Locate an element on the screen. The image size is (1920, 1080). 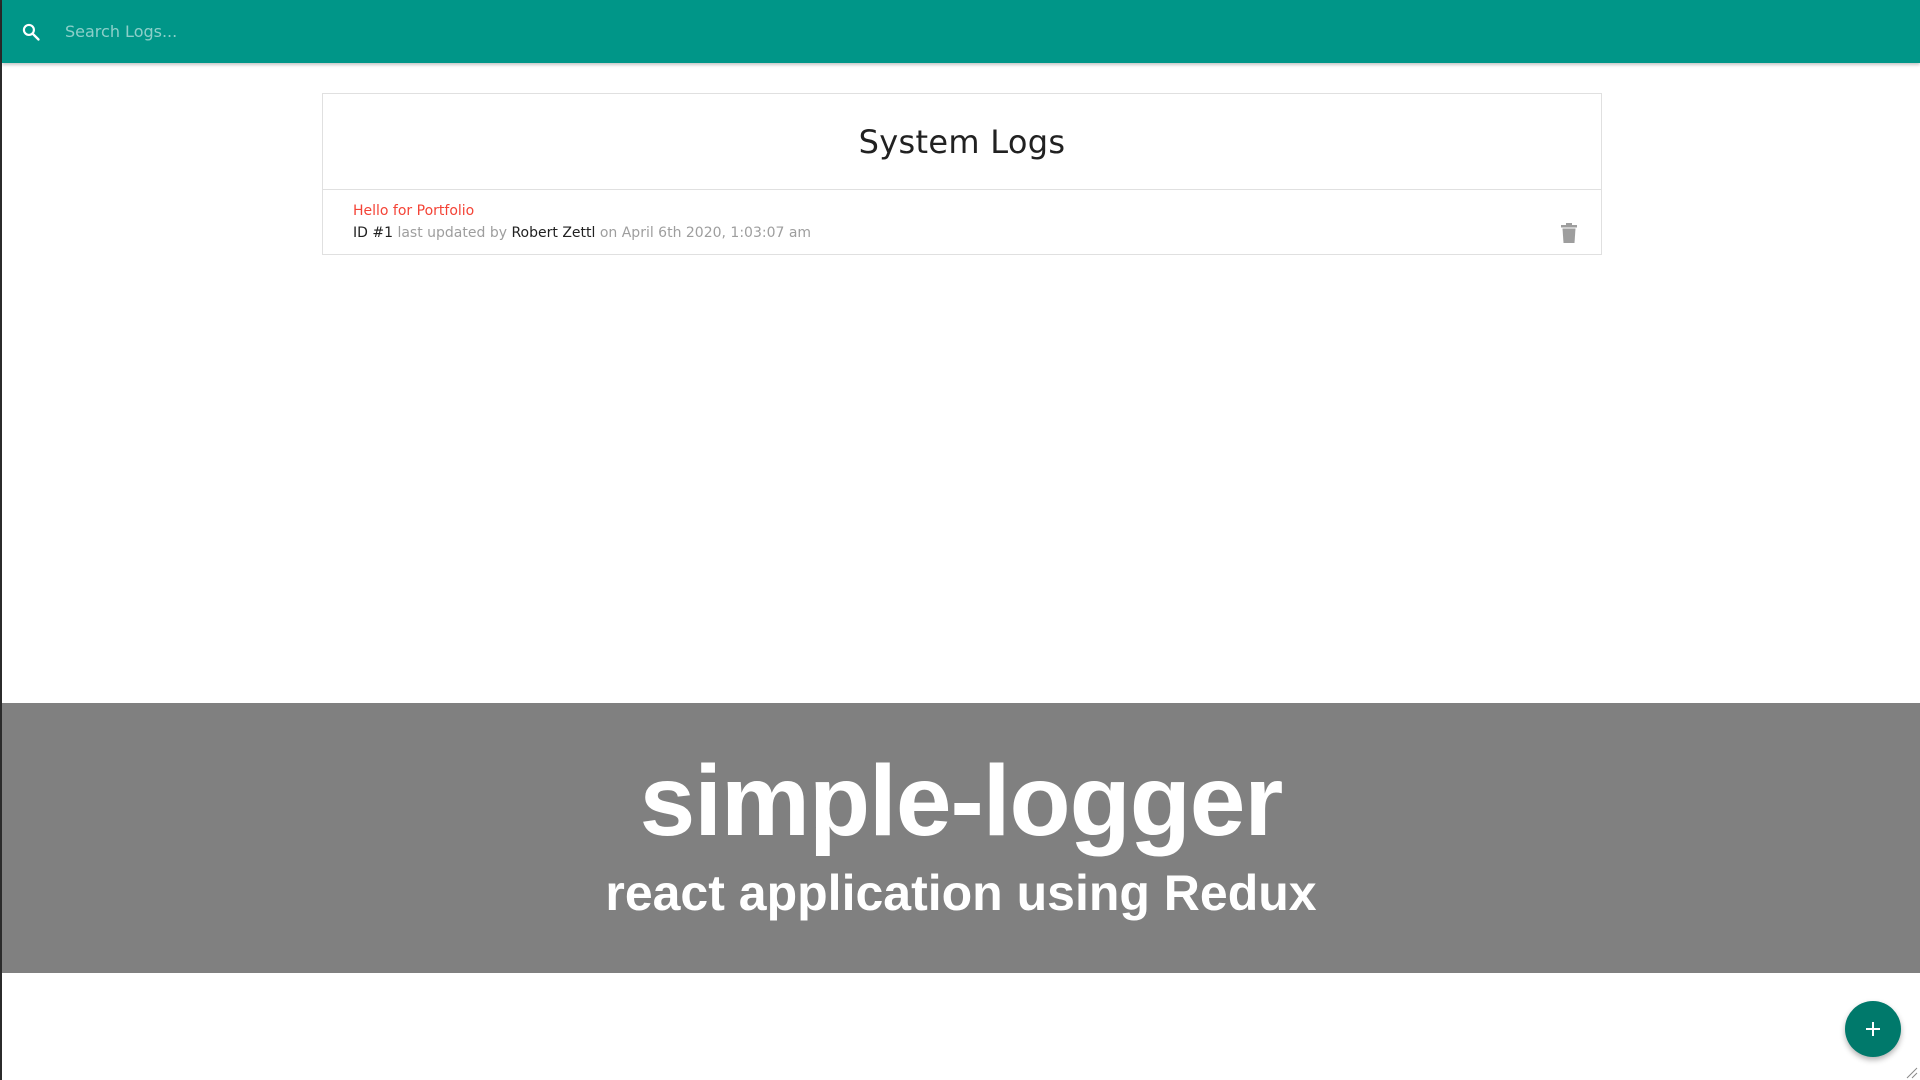
banner-subtitle: react application using Redux is located at coordinates (961, 893).